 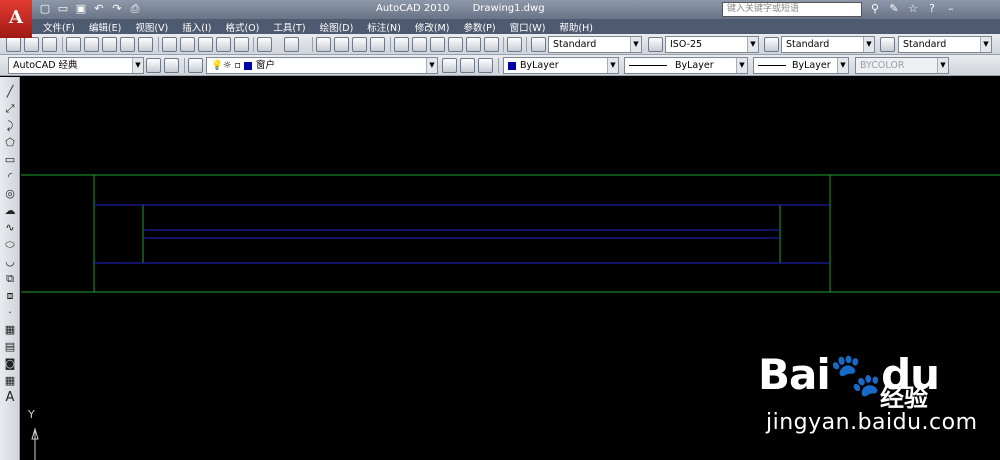 What do you see at coordinates (10, 211) in the screenshot?
I see `revision-cloud-icon: ☁` at bounding box center [10, 211].